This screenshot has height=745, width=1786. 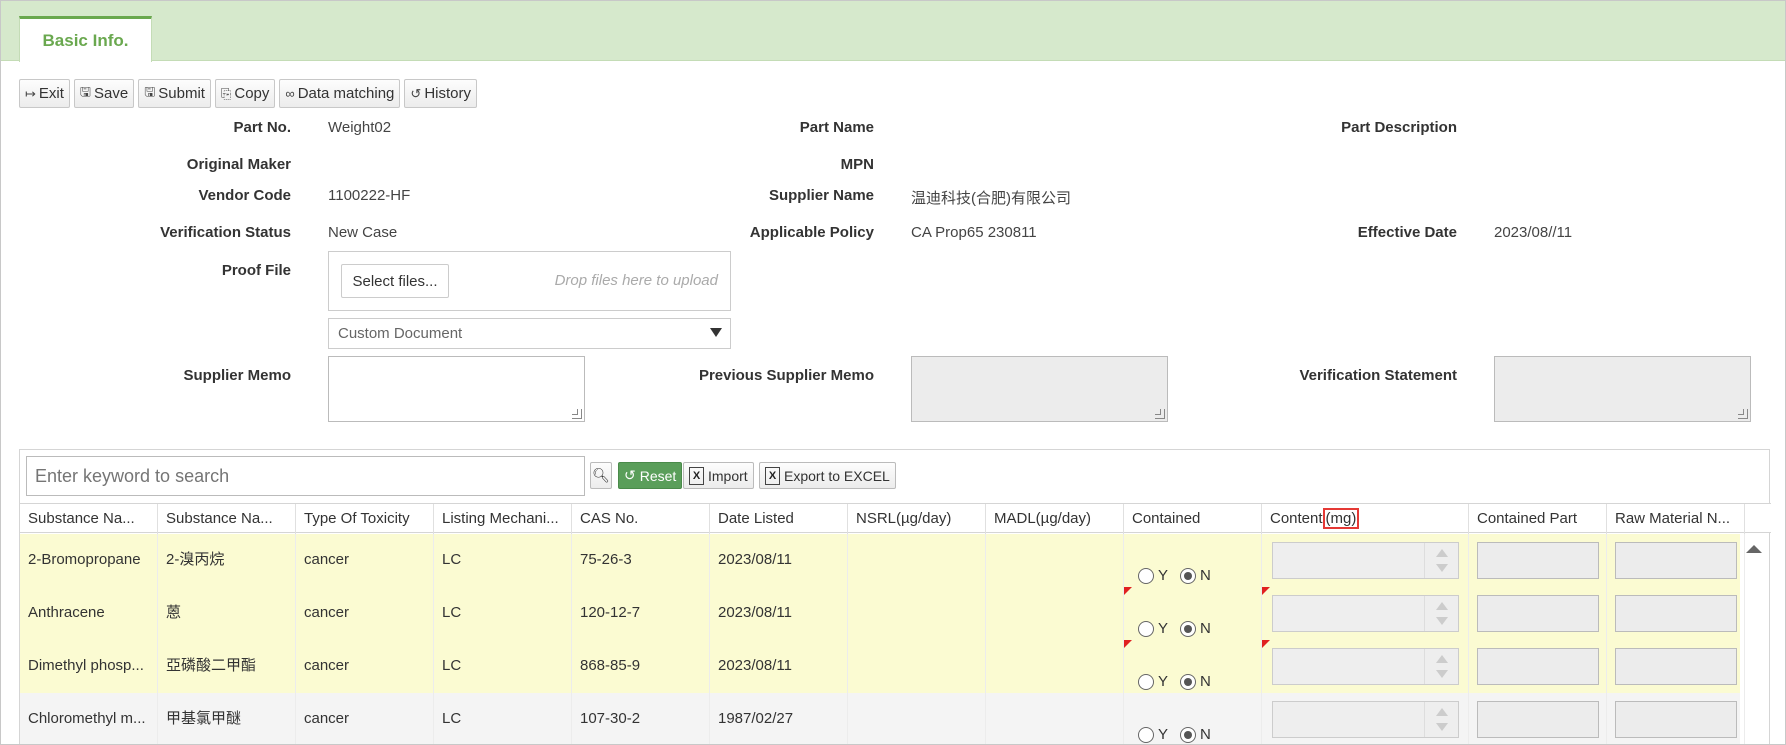 I want to click on cell-toxicity: cancer, so click(x=365, y=718).